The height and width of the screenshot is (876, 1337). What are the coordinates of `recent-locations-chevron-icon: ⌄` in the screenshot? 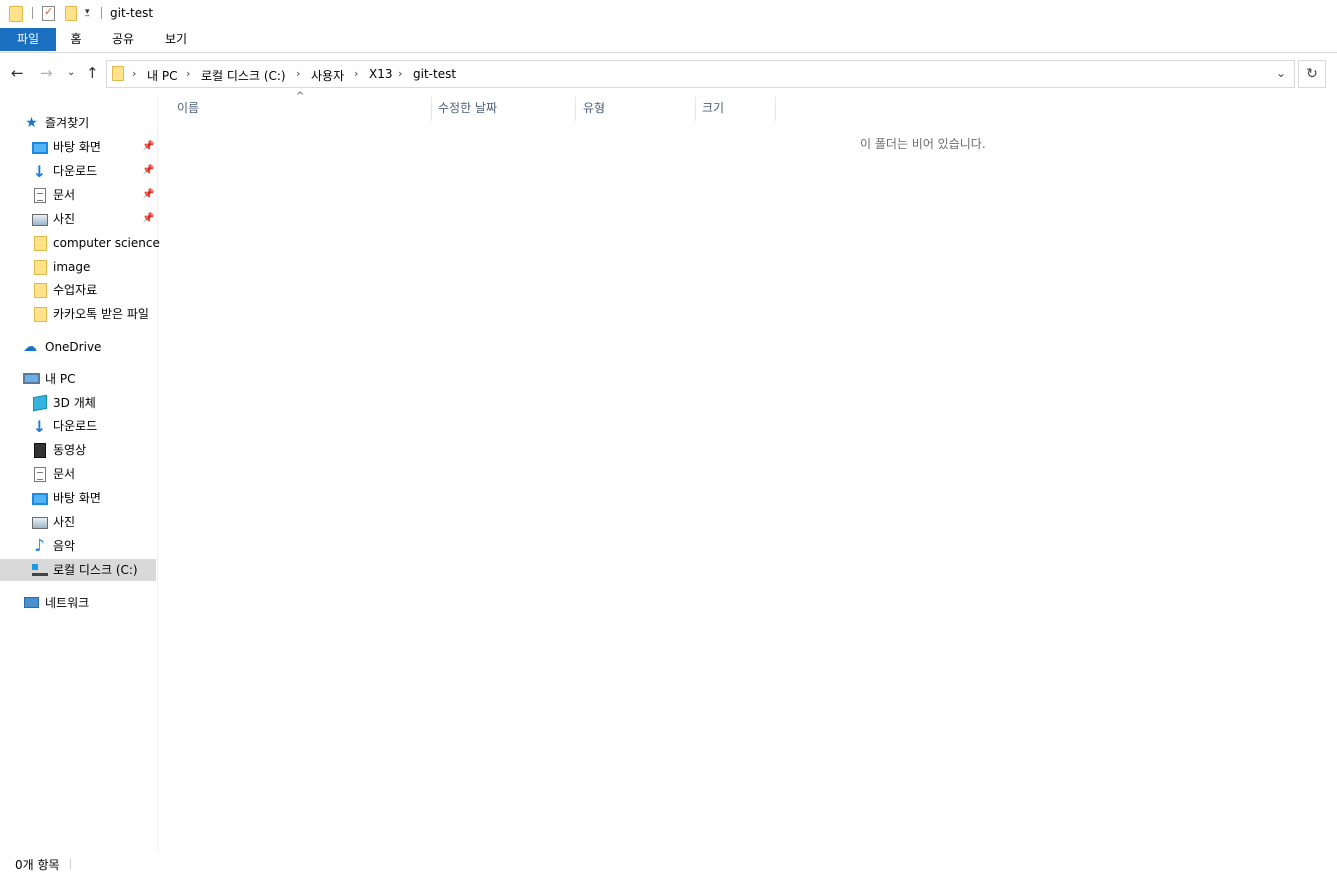 It's located at (71, 72).